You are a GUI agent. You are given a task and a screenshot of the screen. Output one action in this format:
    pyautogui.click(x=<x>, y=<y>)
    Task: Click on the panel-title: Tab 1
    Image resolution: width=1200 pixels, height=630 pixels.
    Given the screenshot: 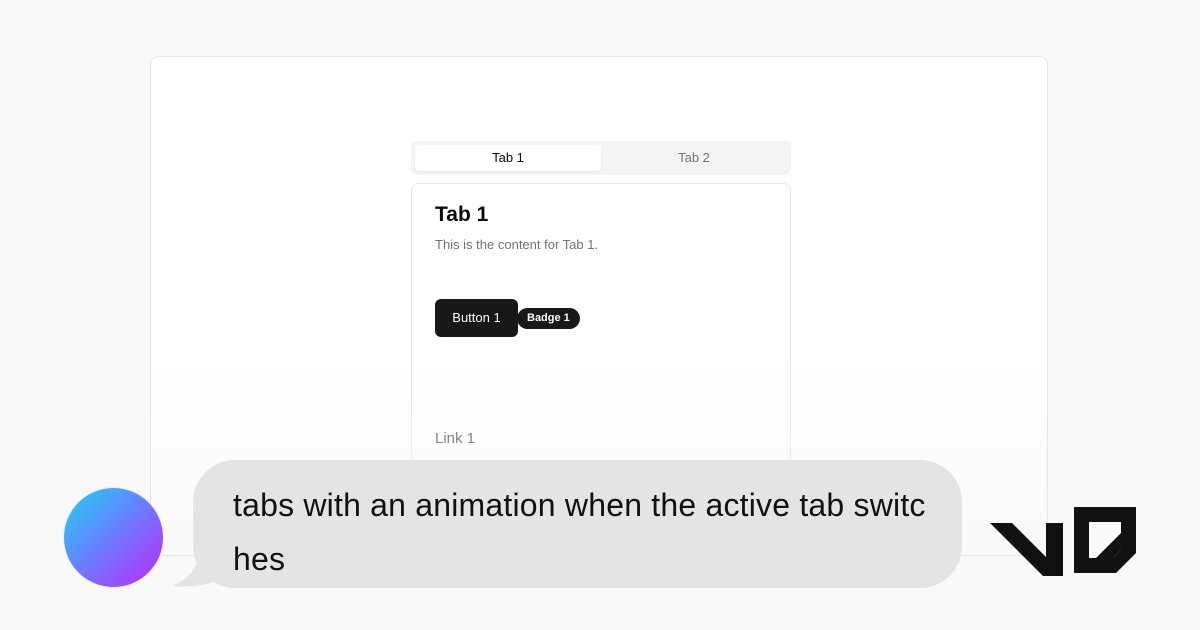 What is the action you would take?
    pyautogui.click(x=462, y=214)
    